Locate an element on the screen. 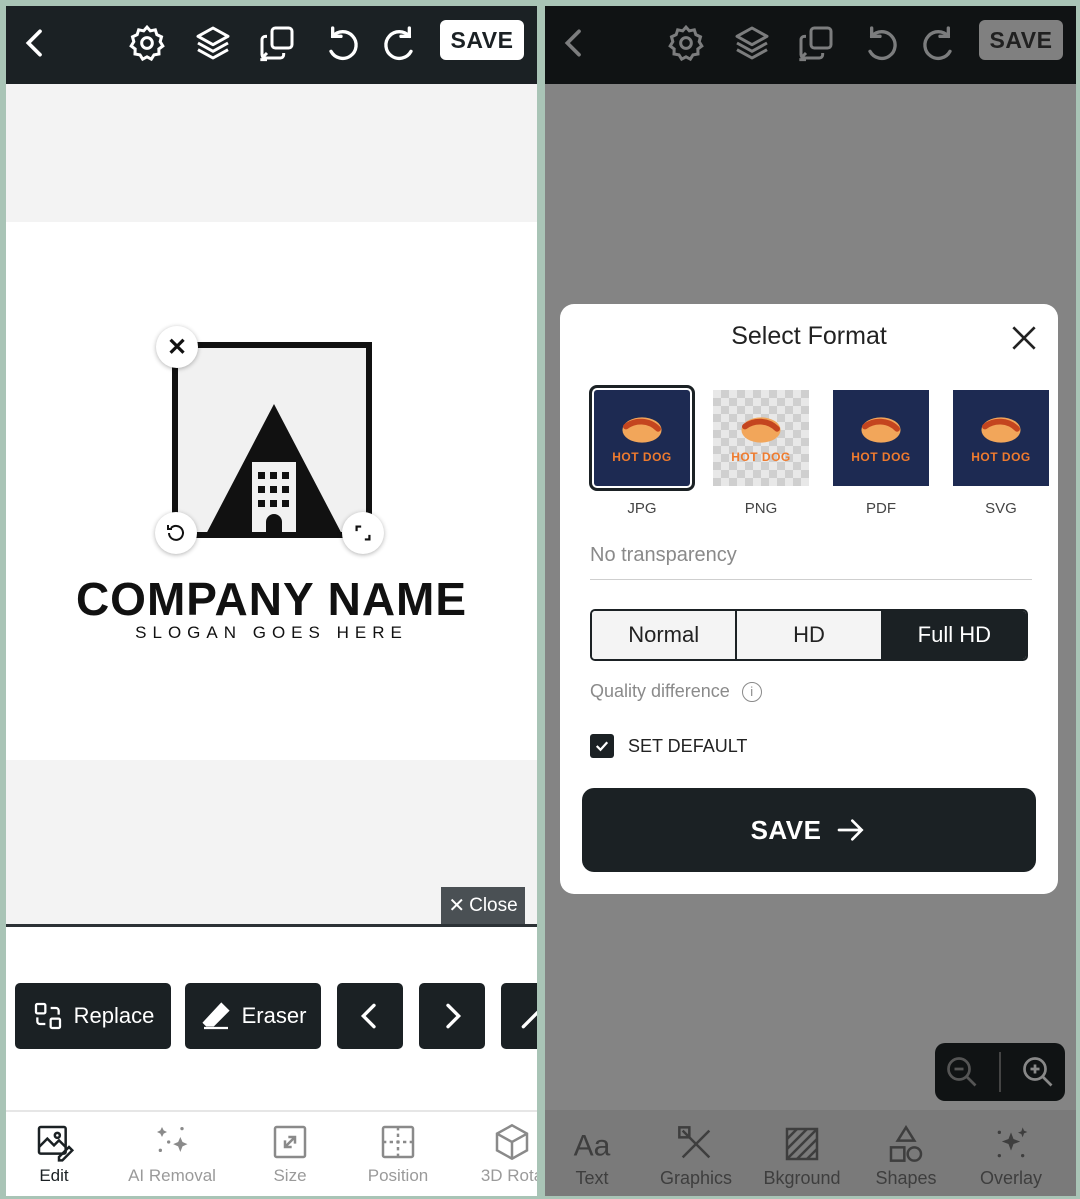 The width and height of the screenshot is (1080, 1199). nav-size-label: Size is located at coordinates (290, 1175).